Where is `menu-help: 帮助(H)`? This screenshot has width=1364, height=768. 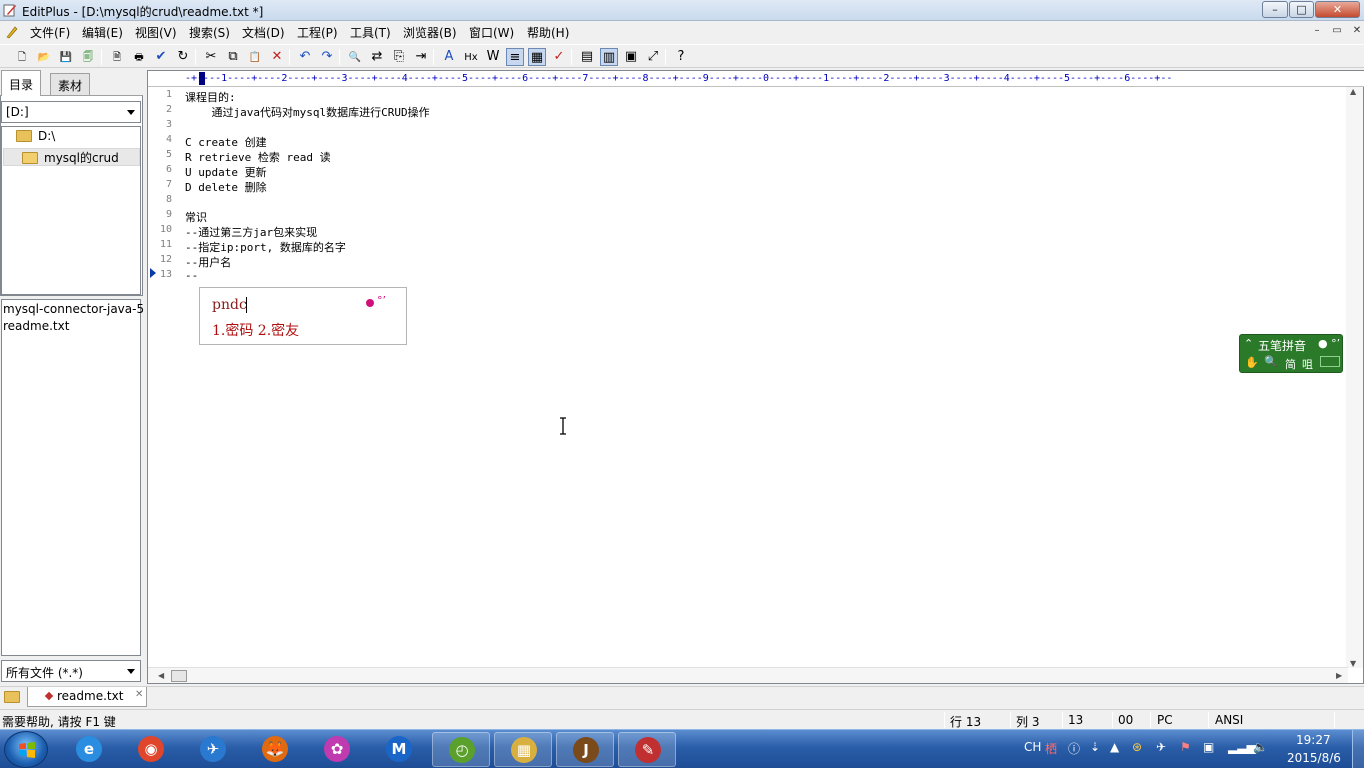 menu-help: 帮助(H) is located at coordinates (548, 32).